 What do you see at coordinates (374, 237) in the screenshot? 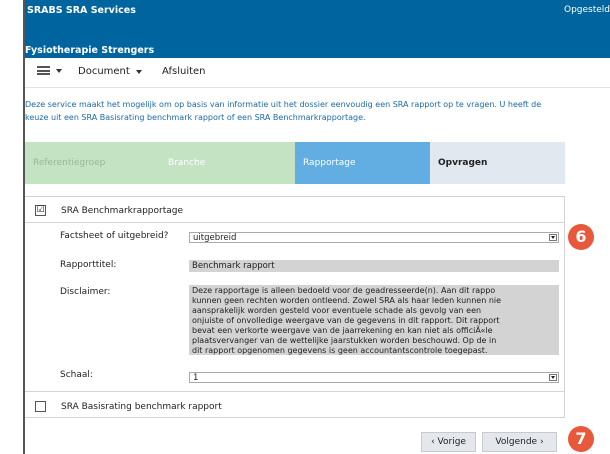
I see `factsheet-select: uitgebreid` at bounding box center [374, 237].